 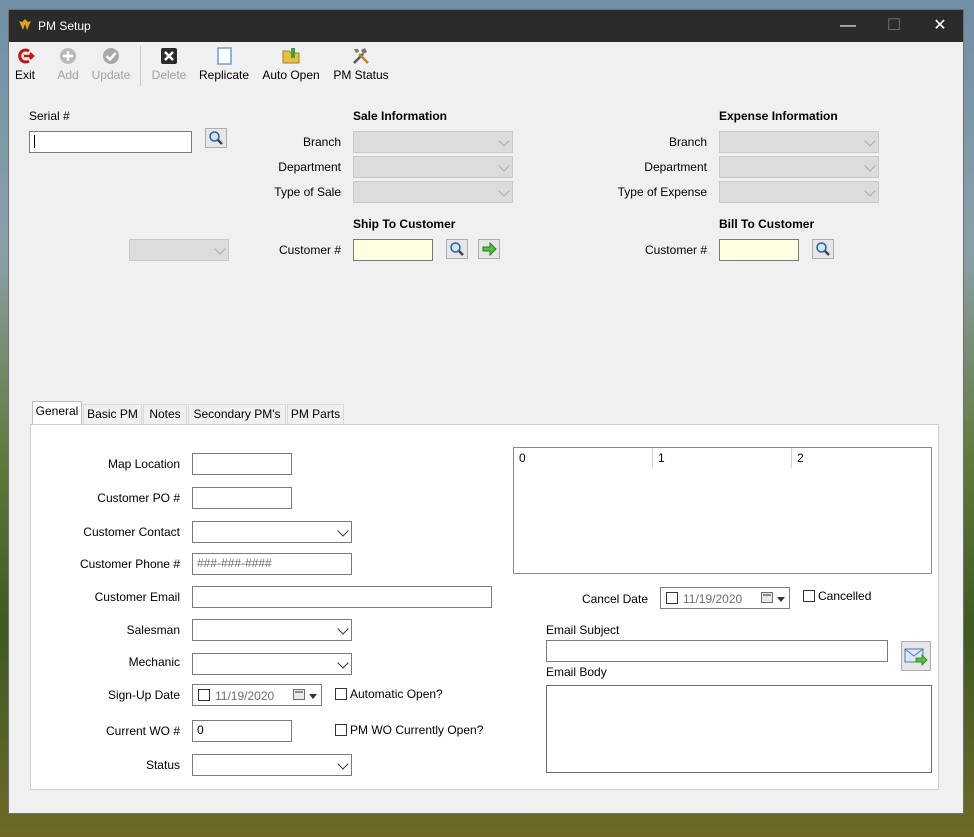 I want to click on plus-circle-icon, so click(x=68, y=56).